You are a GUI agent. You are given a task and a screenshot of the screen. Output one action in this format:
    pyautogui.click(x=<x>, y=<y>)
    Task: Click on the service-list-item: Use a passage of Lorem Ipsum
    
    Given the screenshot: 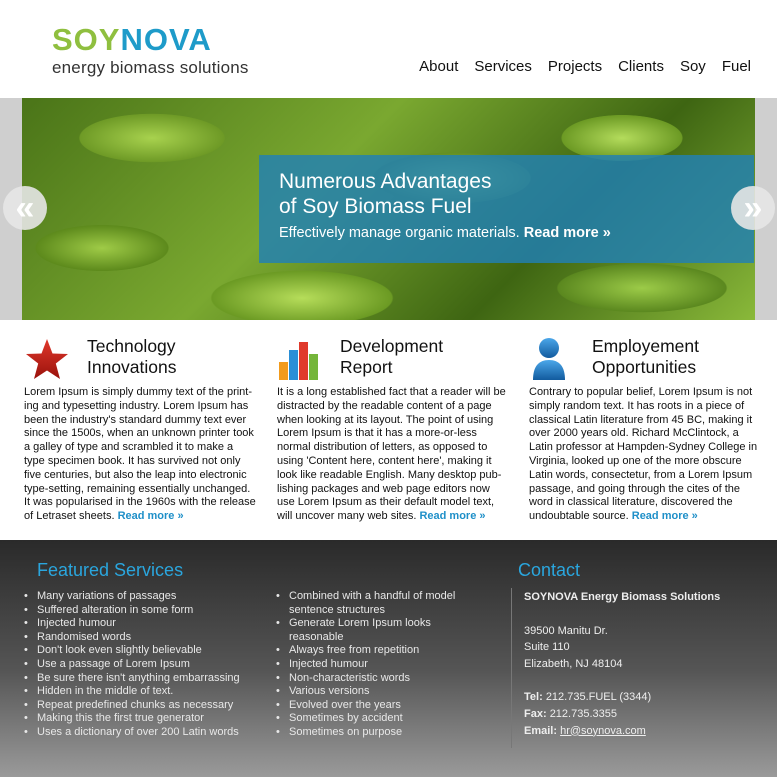 What is the action you would take?
    pyautogui.click(x=144, y=665)
    